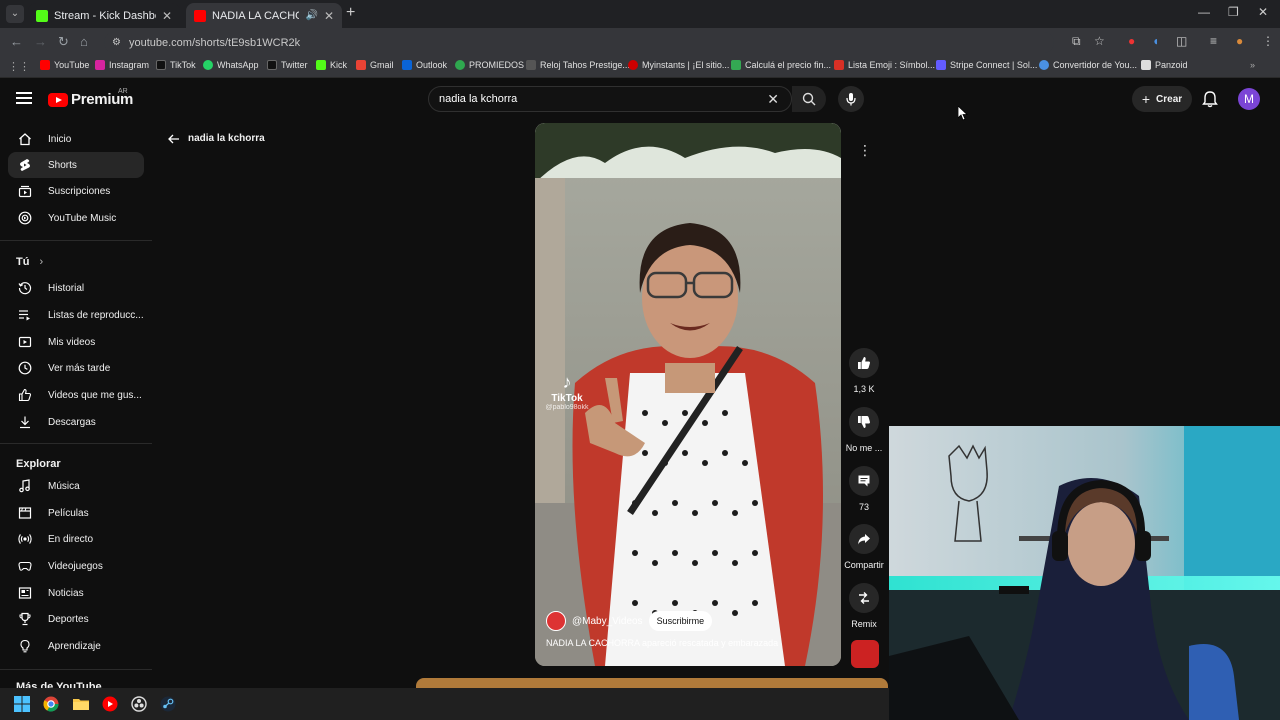  I want to click on movies-icon, so click(25, 513).